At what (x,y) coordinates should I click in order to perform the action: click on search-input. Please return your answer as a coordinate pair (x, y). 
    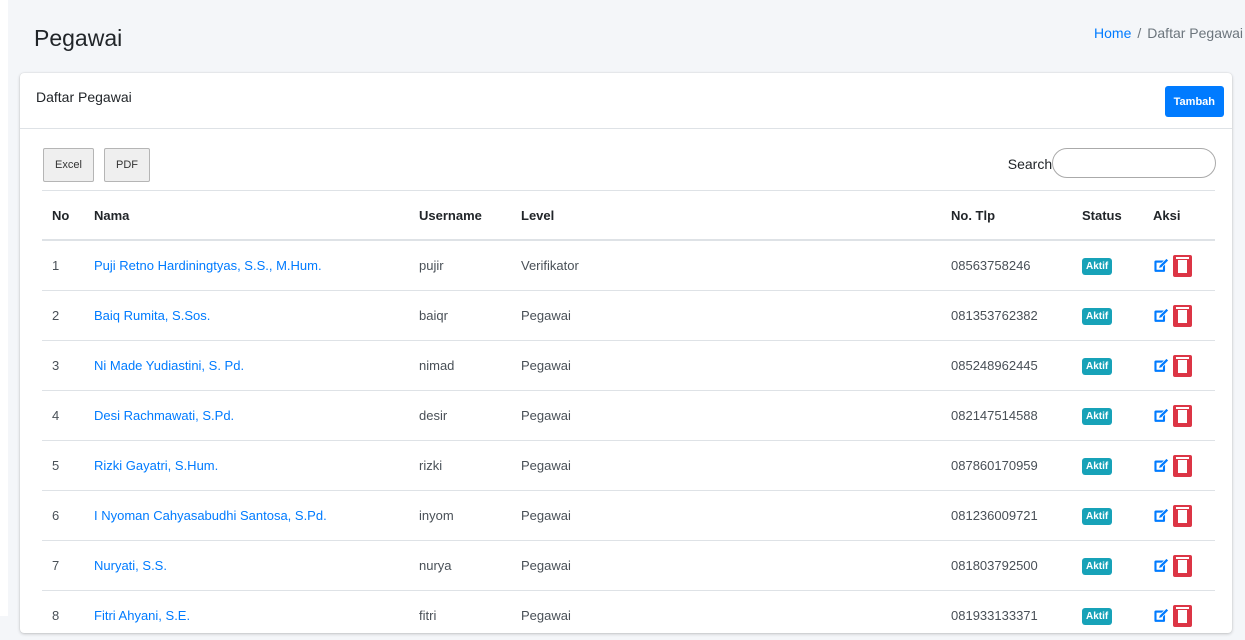
    Looking at the image, I should click on (1134, 163).